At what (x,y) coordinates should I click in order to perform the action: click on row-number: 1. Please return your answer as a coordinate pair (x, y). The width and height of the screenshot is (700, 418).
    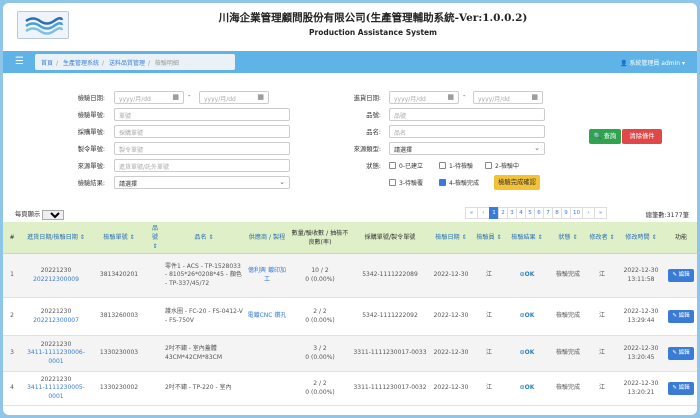
    Looking at the image, I should click on (12, 275).